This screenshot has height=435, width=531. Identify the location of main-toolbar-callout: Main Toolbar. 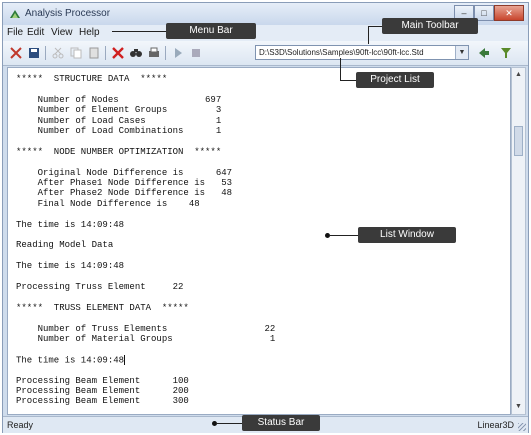
(430, 26).